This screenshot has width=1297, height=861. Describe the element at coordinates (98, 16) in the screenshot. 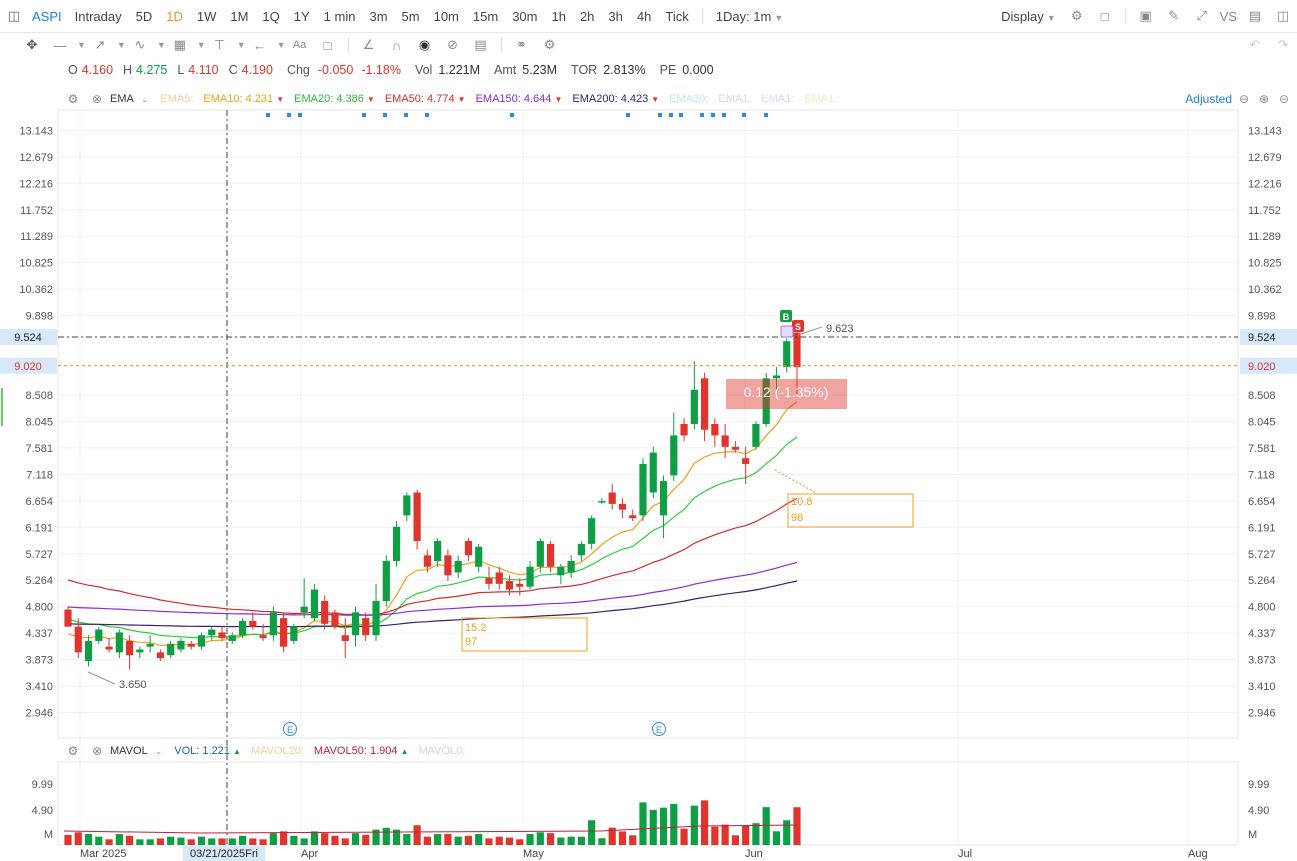

I see `timeframe-tab-intraday: Intraday` at that location.